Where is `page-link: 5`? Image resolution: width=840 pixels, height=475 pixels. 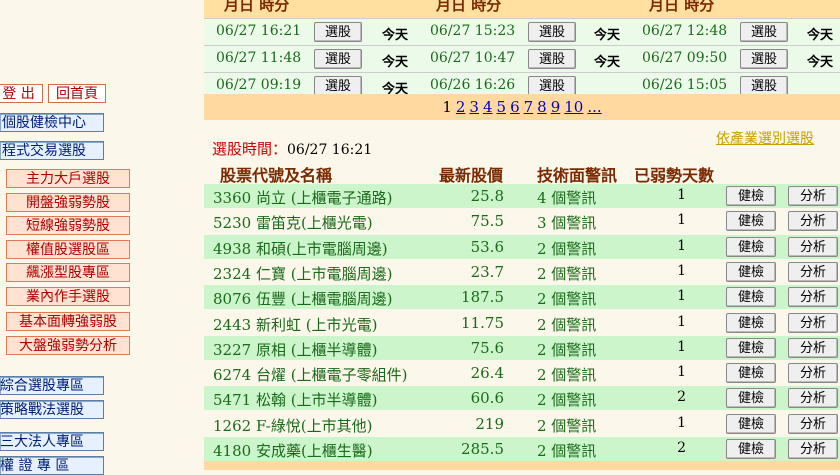 page-link: 5 is located at coordinates (502, 107).